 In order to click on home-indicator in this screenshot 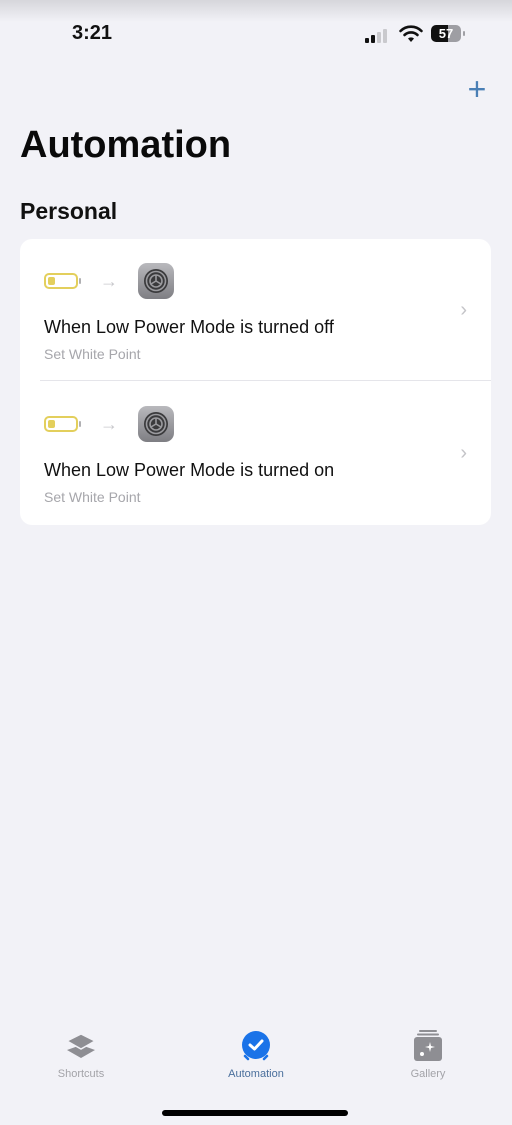, I will do `click(255, 1113)`.